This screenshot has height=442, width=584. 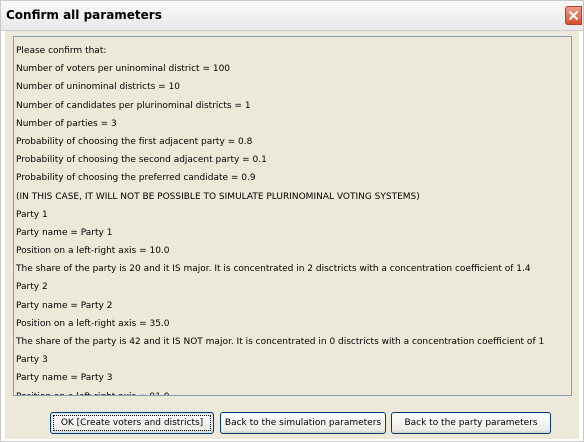 I want to click on summary-line: Please confirm that:, so click(x=61, y=51).